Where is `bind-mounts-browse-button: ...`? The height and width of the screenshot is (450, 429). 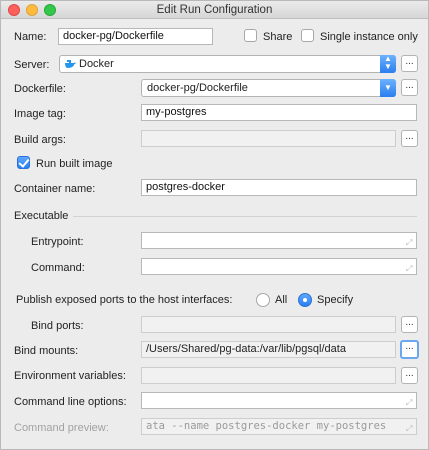 bind-mounts-browse-button: ... is located at coordinates (409, 349).